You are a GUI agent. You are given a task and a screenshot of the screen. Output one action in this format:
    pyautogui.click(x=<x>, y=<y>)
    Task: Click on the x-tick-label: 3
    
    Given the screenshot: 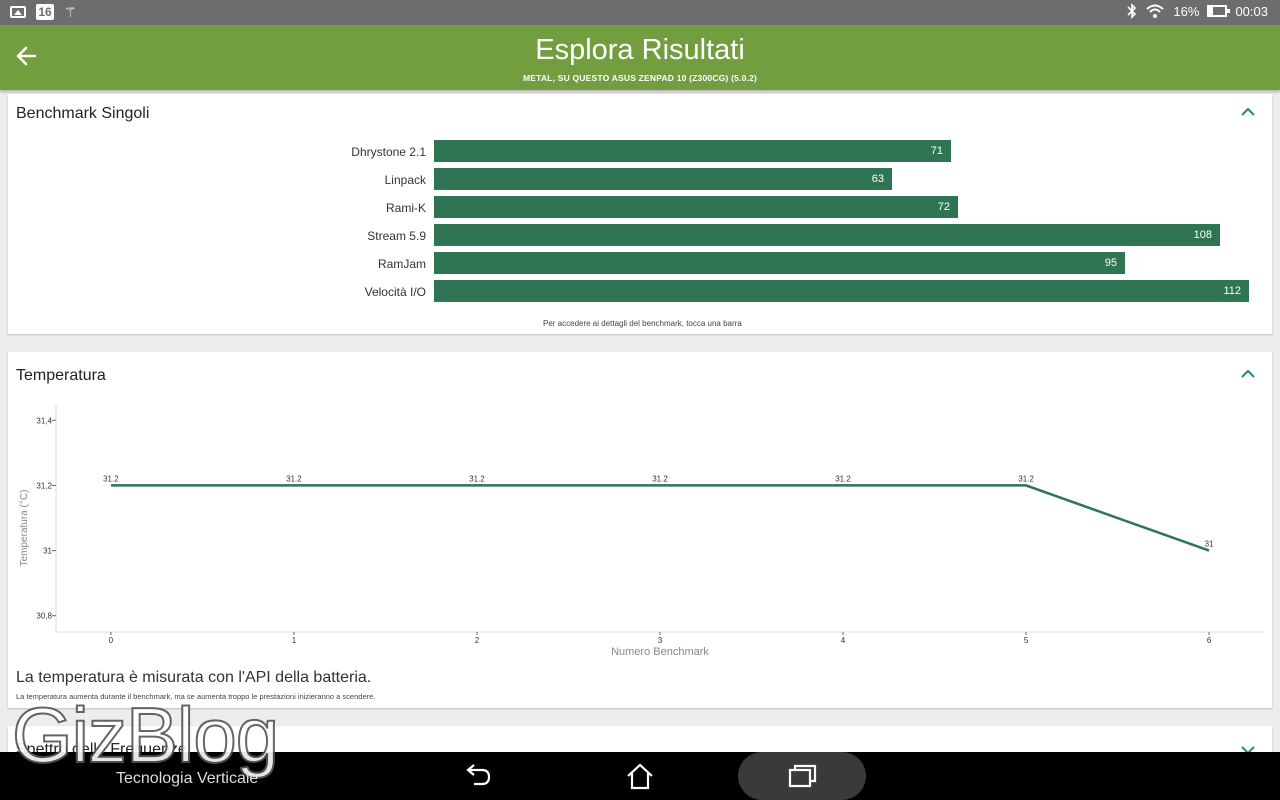 What is the action you would take?
    pyautogui.click(x=660, y=640)
    